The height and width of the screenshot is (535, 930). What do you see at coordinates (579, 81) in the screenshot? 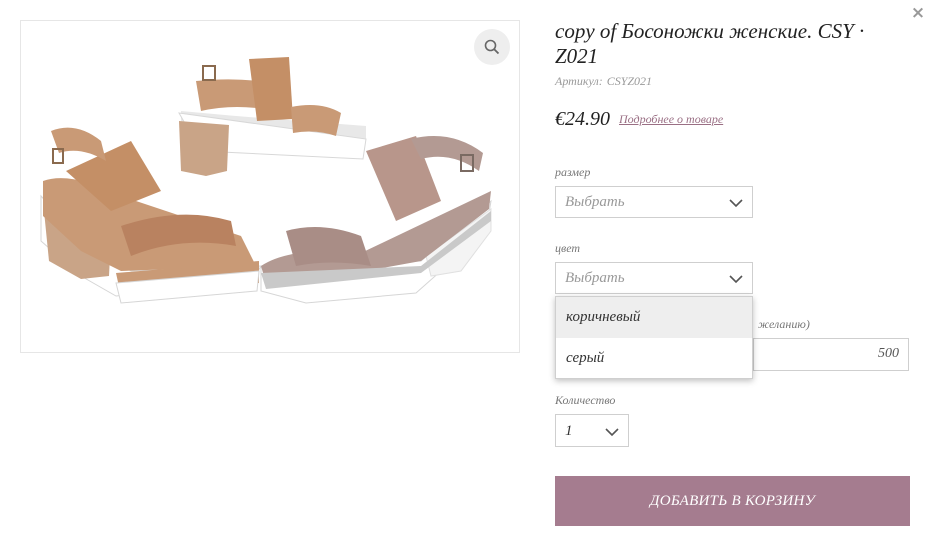
I see `sku-label: Артикул:` at bounding box center [579, 81].